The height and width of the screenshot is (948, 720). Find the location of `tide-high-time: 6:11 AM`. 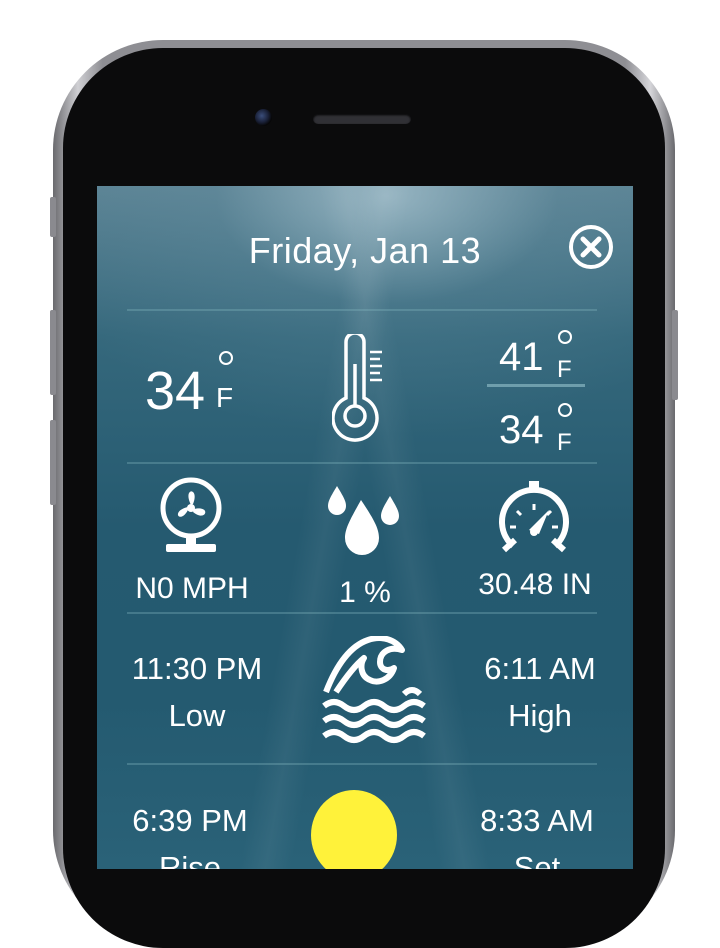

tide-high-time: 6:11 AM is located at coordinates (540, 668).